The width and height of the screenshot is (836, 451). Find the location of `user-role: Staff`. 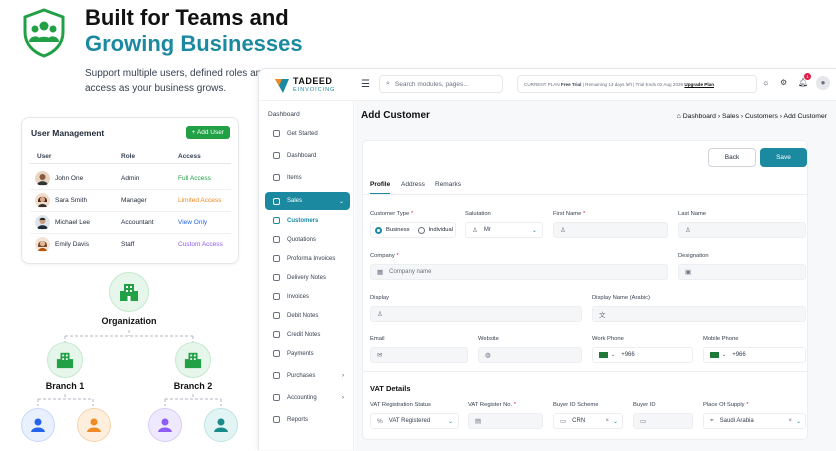

user-role: Staff is located at coordinates (128, 244).